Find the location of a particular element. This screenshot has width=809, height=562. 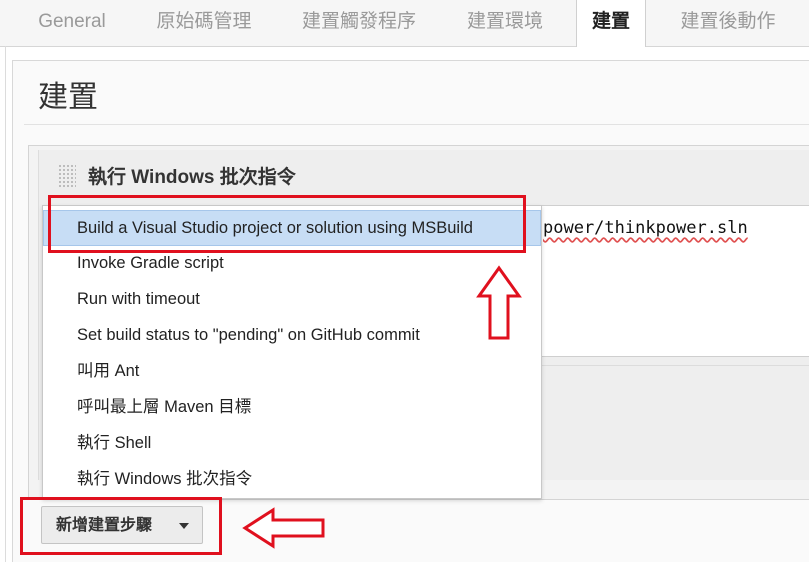

tab-build-triggers: 建置觸發程序 is located at coordinates (359, 23).